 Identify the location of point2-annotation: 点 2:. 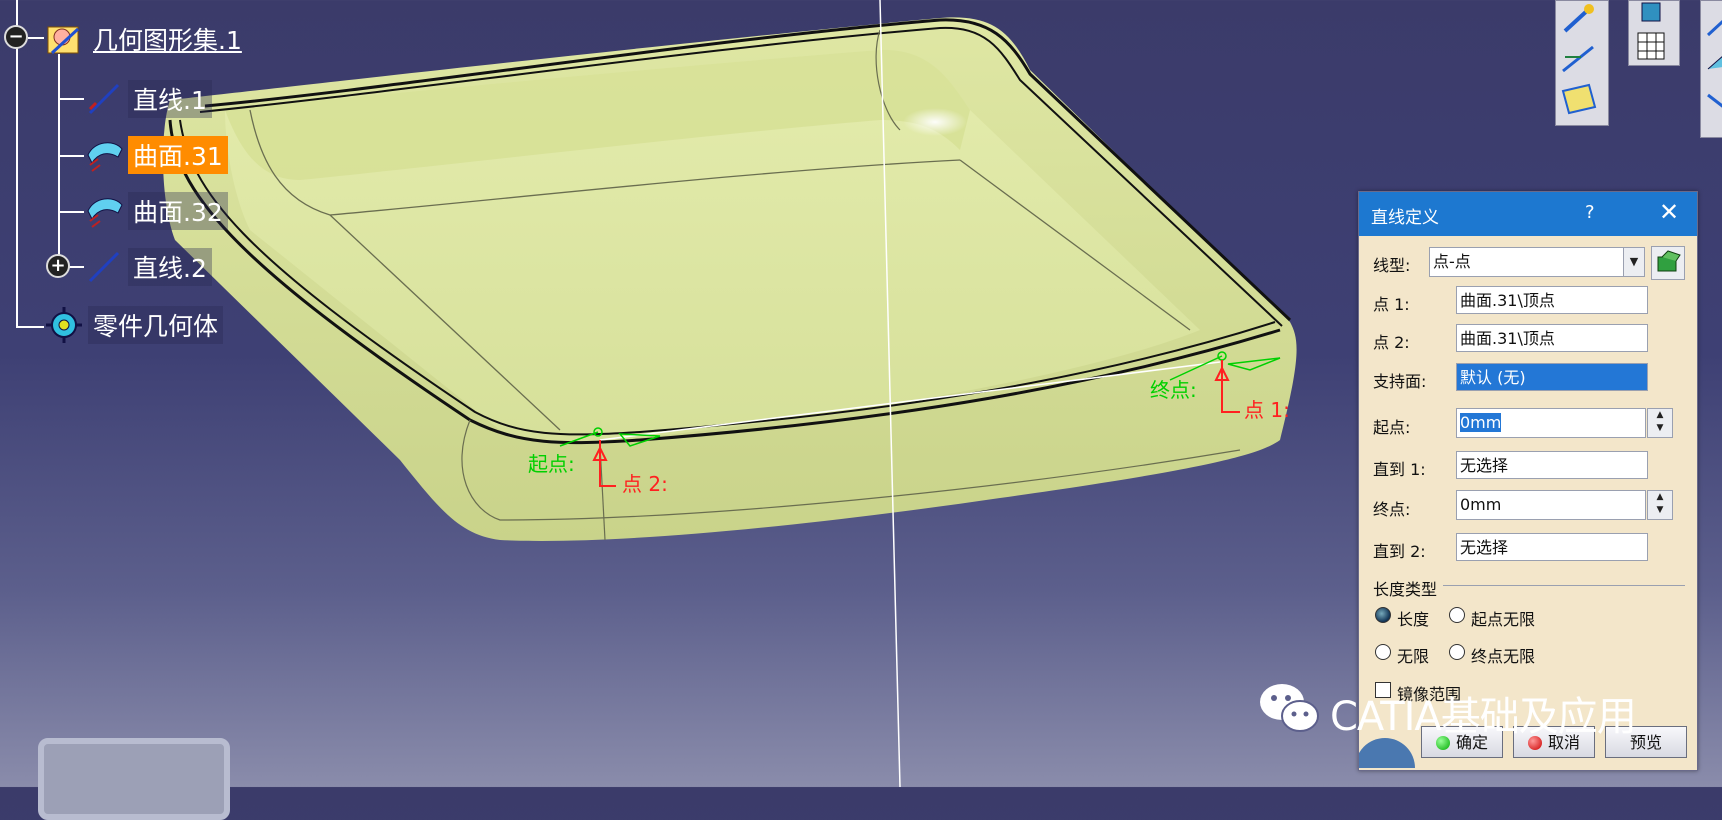
(645, 484).